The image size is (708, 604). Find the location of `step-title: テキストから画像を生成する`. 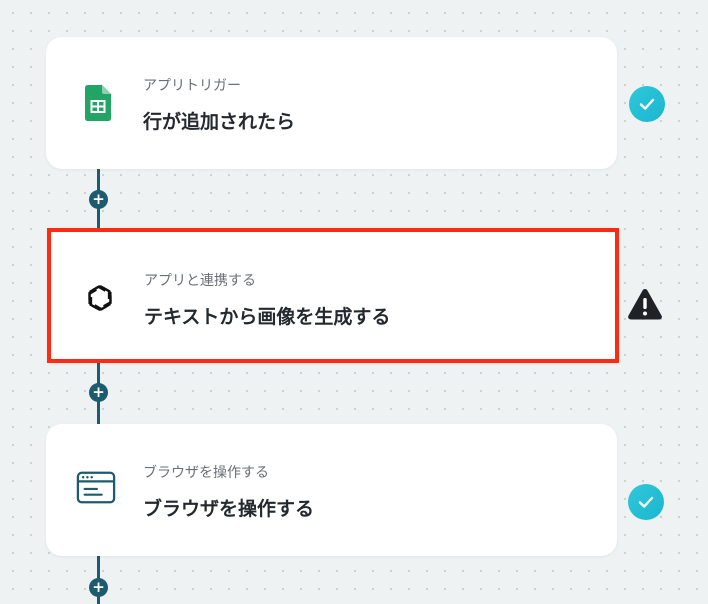

step-title: テキストから画像を生成する is located at coordinates (267, 317).